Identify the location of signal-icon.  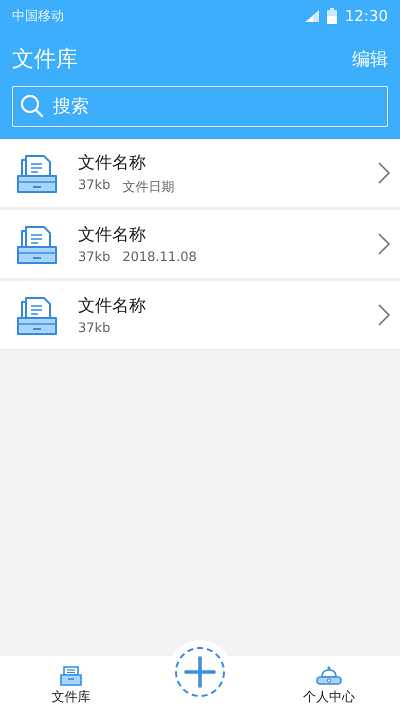
(311, 16).